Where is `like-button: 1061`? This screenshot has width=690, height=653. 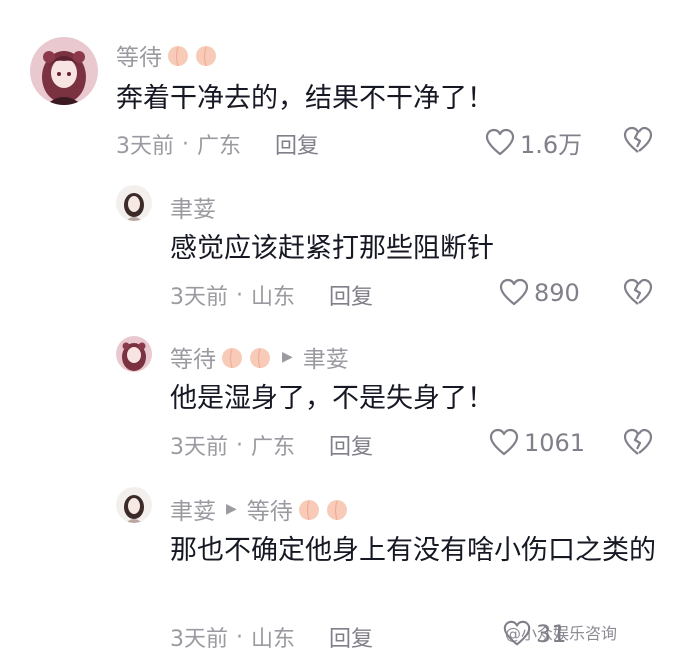 like-button: 1061 is located at coordinates (536, 443).